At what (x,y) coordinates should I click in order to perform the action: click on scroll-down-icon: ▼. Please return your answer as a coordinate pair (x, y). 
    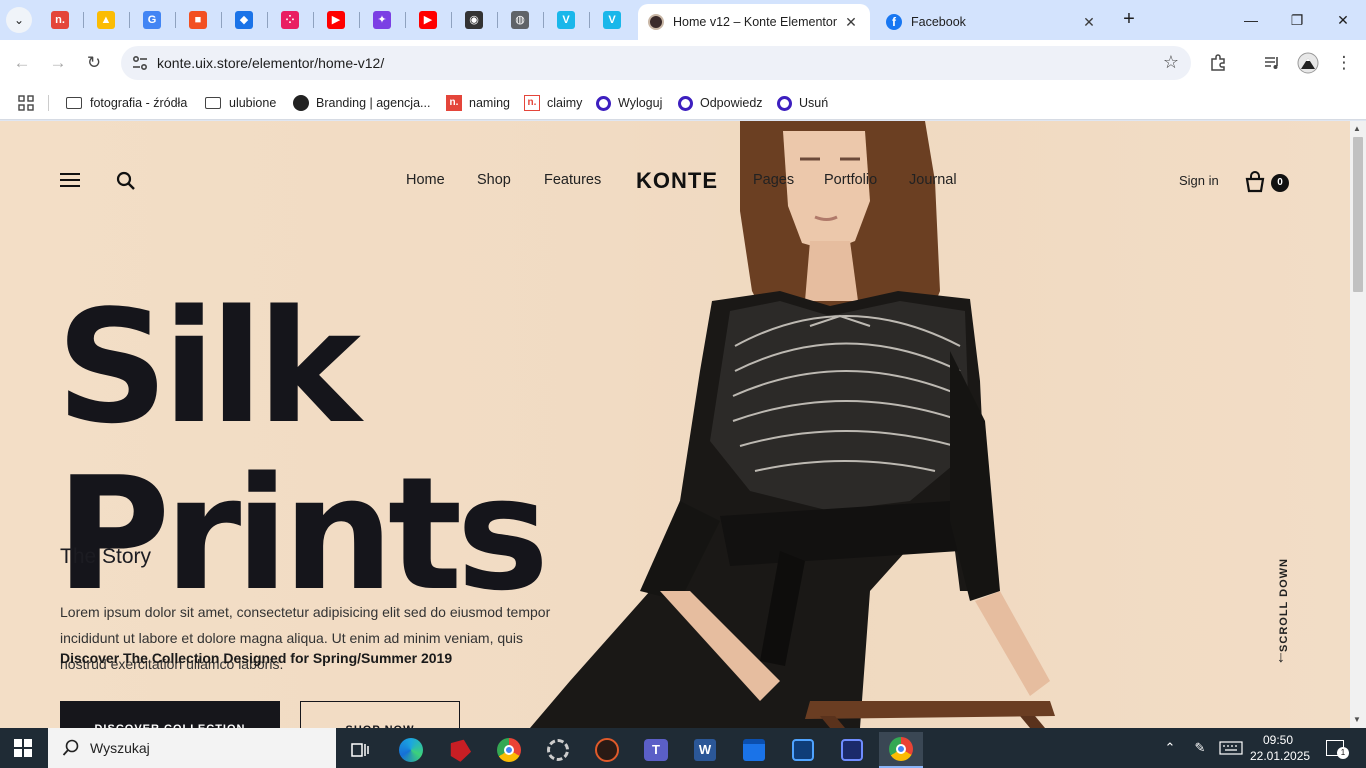
    Looking at the image, I should click on (1357, 719).